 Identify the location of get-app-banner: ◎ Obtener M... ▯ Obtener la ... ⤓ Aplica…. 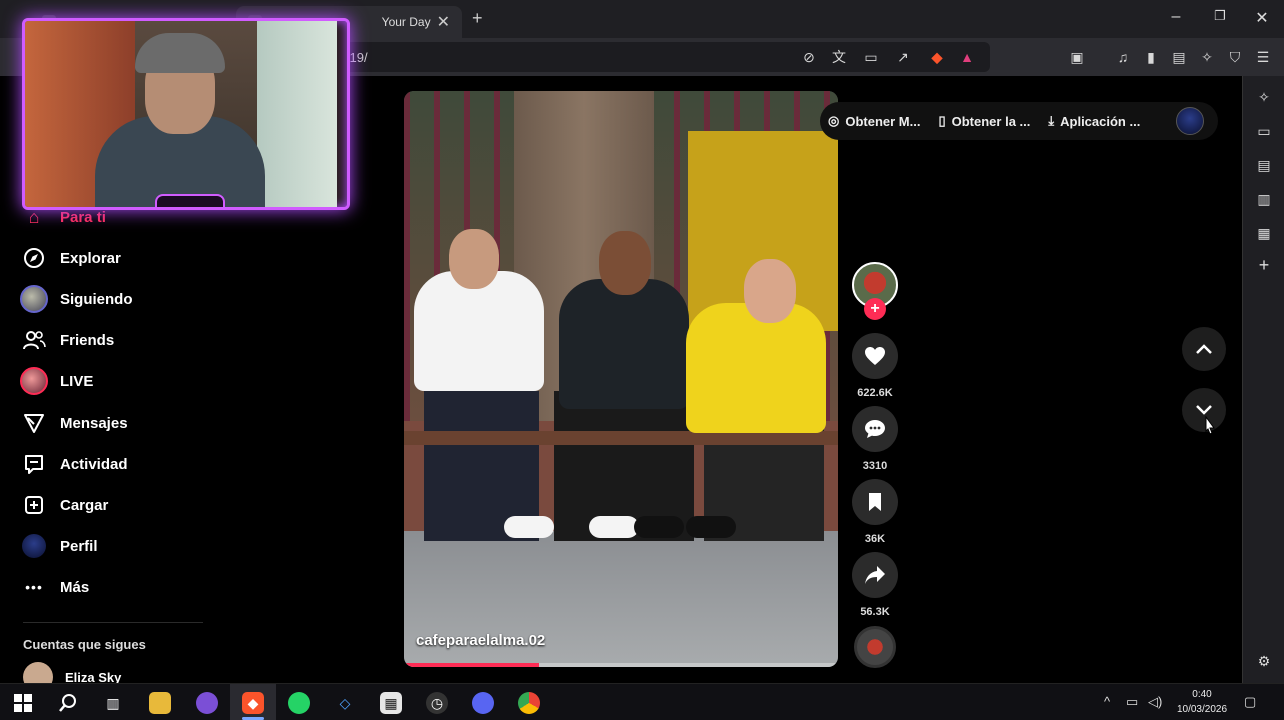
(1019, 121).